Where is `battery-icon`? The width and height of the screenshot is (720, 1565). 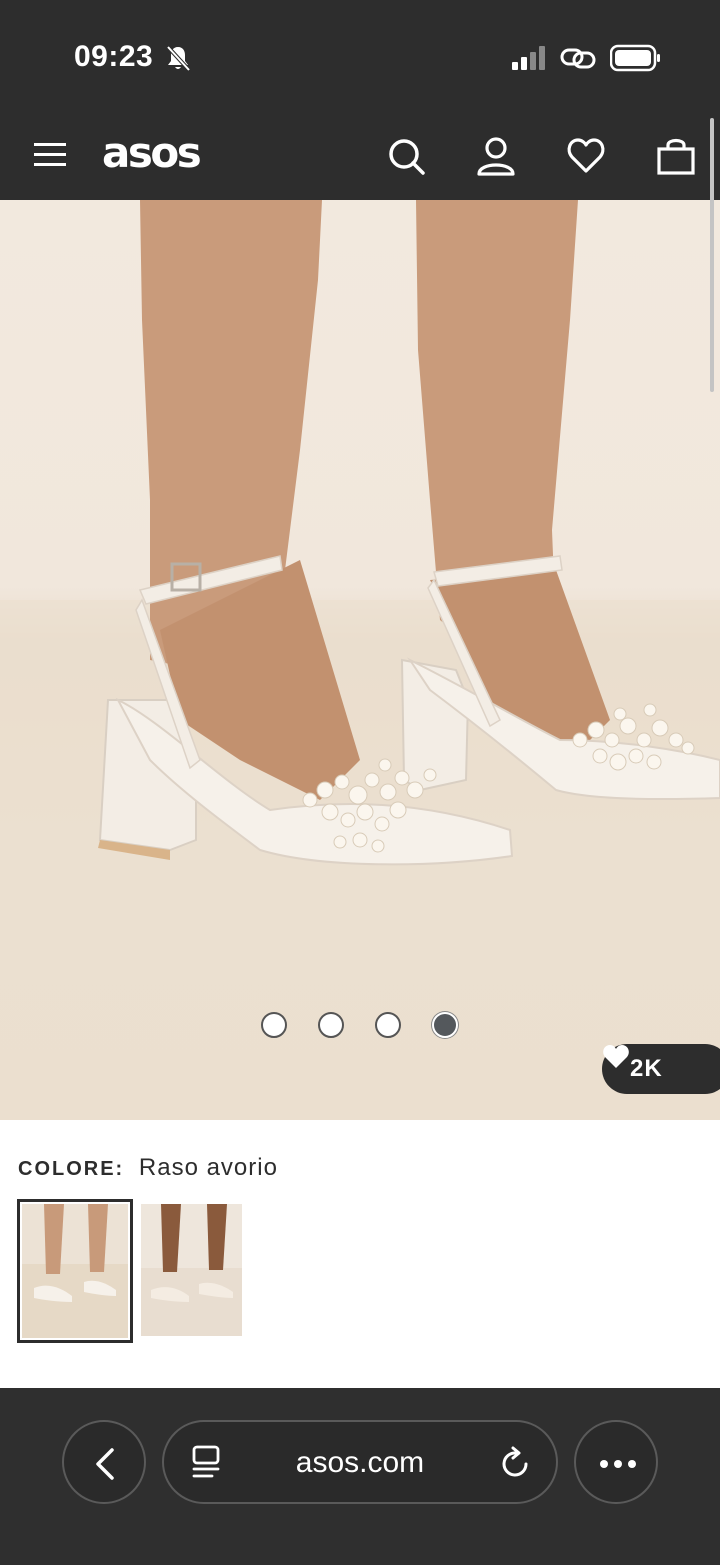
battery-icon is located at coordinates (635, 58).